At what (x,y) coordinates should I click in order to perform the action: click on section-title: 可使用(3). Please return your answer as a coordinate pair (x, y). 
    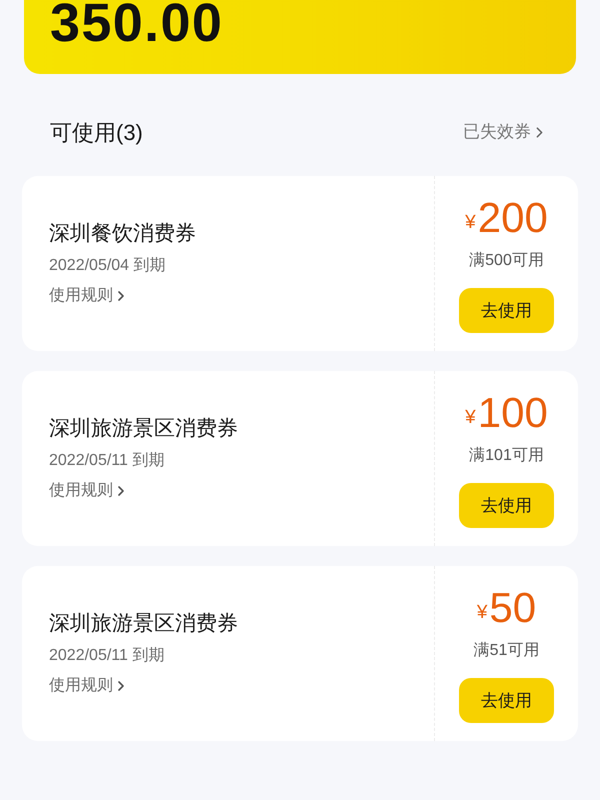
    Looking at the image, I should click on (96, 132).